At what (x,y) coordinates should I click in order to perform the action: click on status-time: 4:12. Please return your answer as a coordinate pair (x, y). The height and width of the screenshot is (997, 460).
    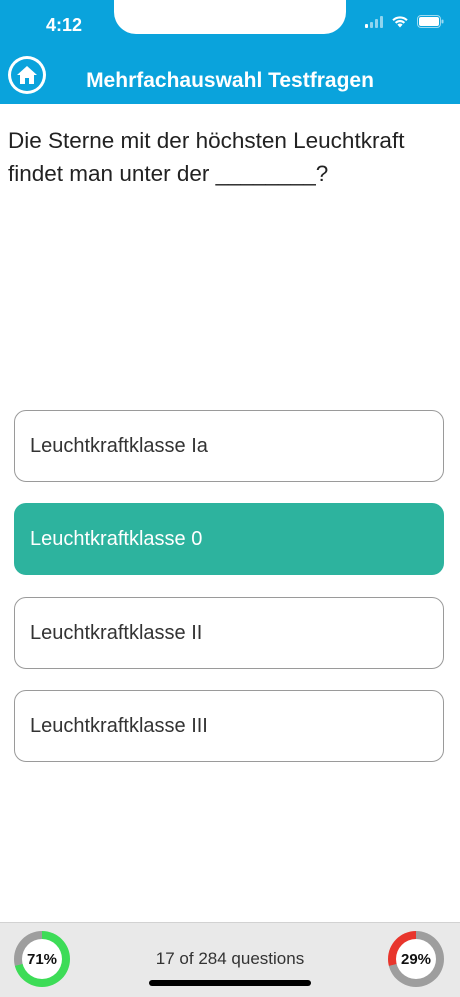
    Looking at the image, I should click on (64, 25).